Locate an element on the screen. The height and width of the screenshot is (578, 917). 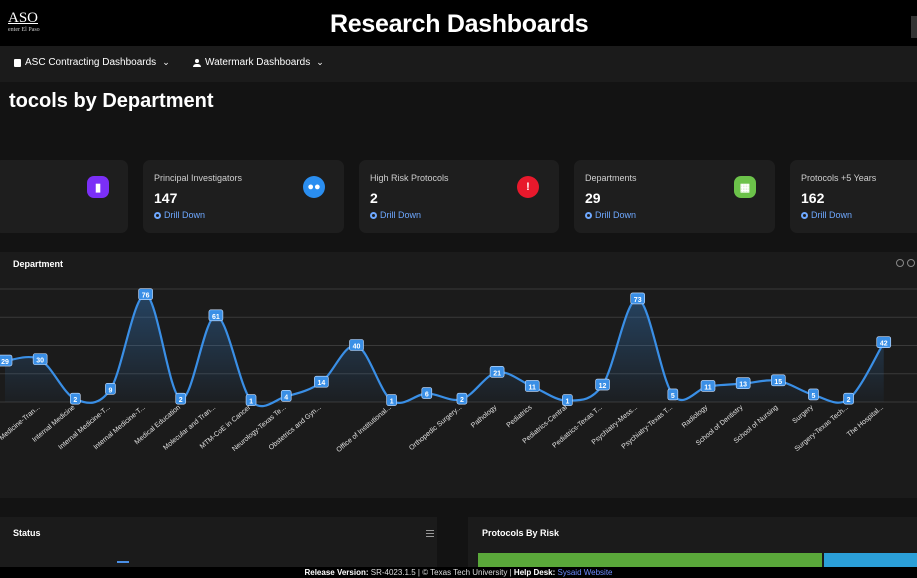
alert-icon: ! is located at coordinates (528, 187).